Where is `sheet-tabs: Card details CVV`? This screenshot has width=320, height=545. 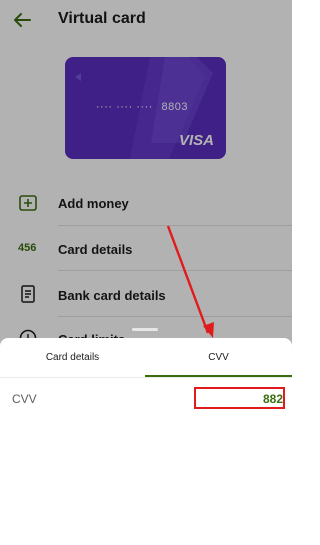 sheet-tabs: Card details CVV is located at coordinates (146, 358).